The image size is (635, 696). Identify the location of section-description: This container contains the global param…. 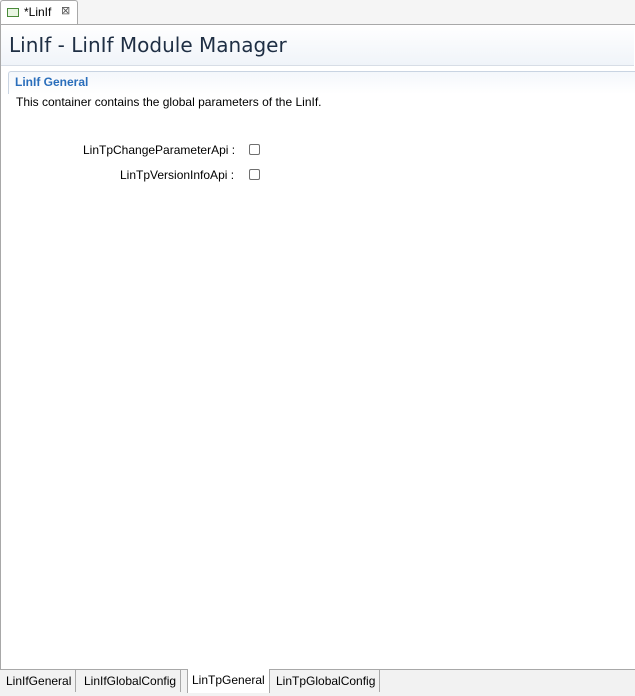
(169, 102).